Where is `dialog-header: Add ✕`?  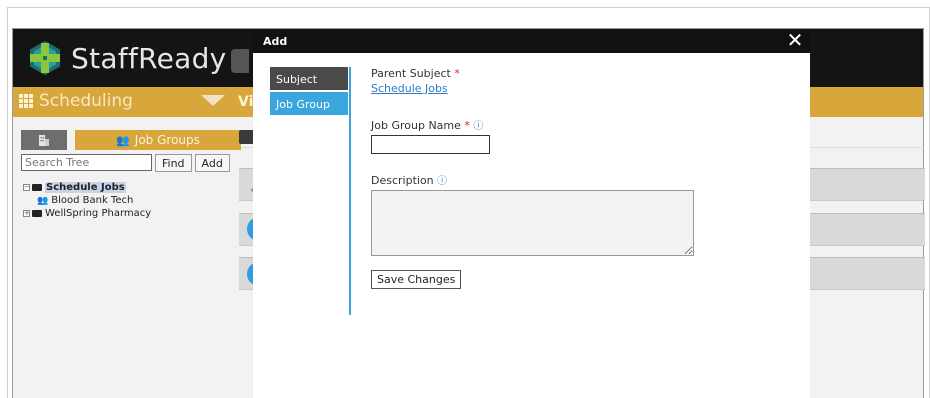
dialog-header: Add ✕ is located at coordinates (531, 41).